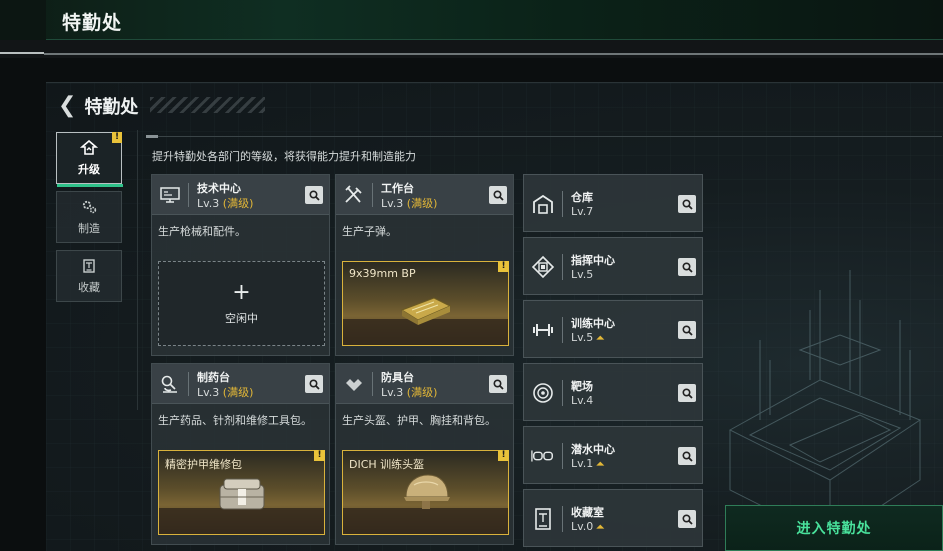  I want to click on ammo-box-icon, so click(425, 311).